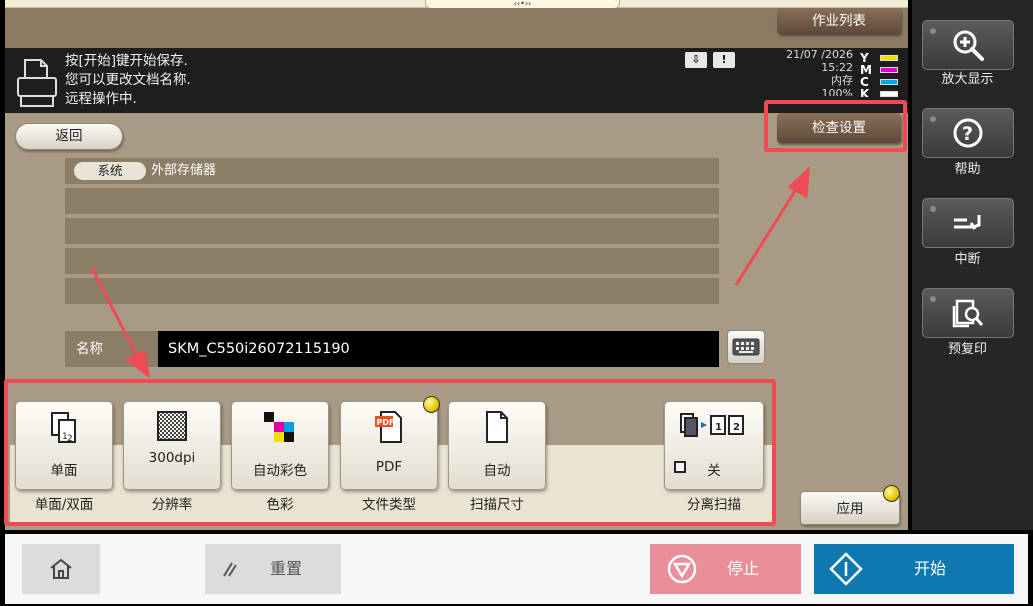 The height and width of the screenshot is (606, 1033). I want to click on resolution-caption: 分辨率, so click(172, 505).